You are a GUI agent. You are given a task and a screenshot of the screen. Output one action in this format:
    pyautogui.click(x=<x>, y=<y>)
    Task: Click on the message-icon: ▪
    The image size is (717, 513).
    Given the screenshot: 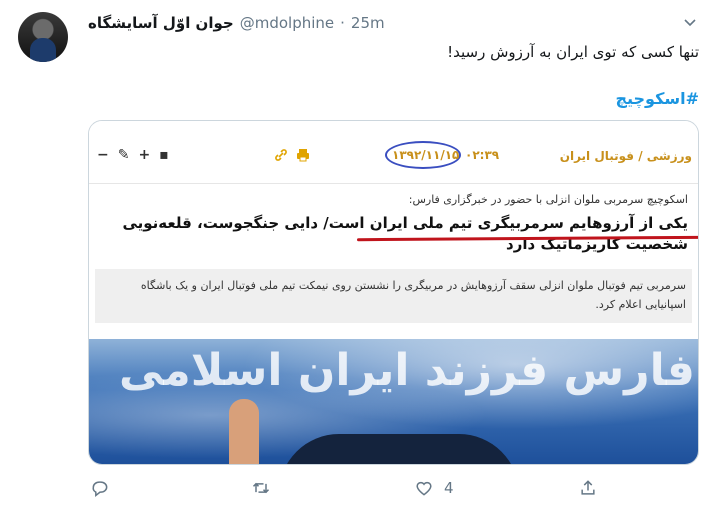 What is the action you would take?
    pyautogui.click(x=164, y=155)
    